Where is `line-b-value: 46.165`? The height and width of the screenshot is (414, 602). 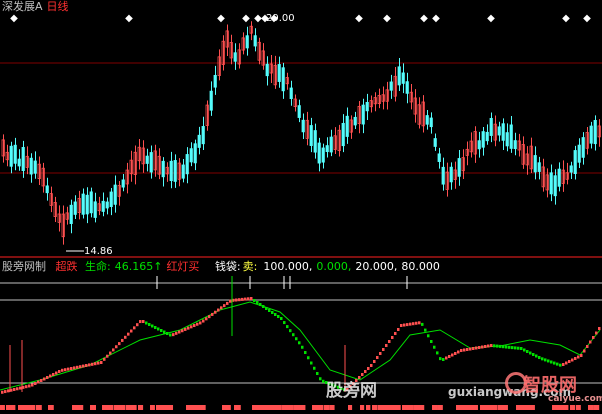
line-b-value: 46.165 is located at coordinates (134, 266).